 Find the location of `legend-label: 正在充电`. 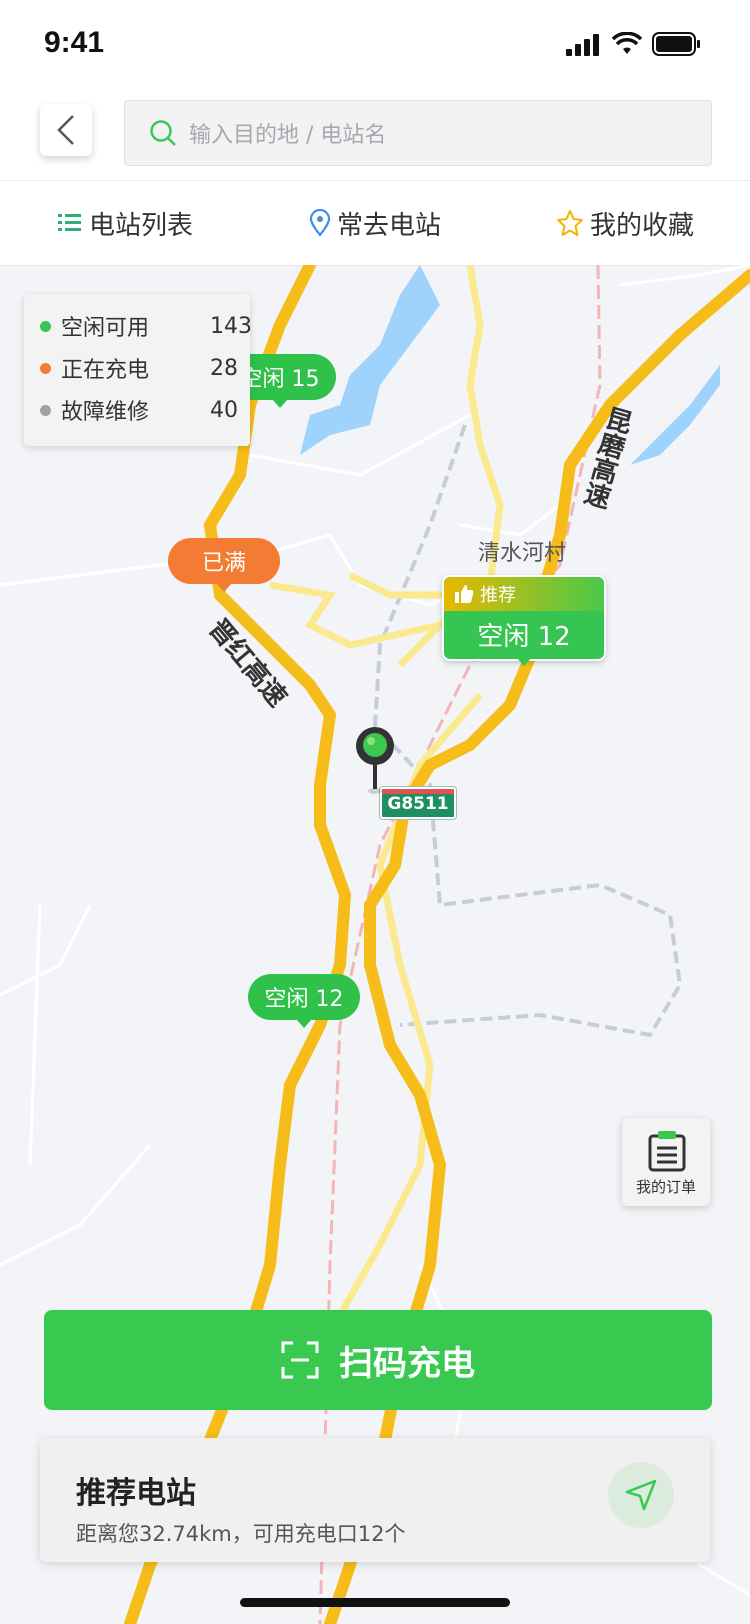

legend-label: 正在充电 is located at coordinates (105, 370).